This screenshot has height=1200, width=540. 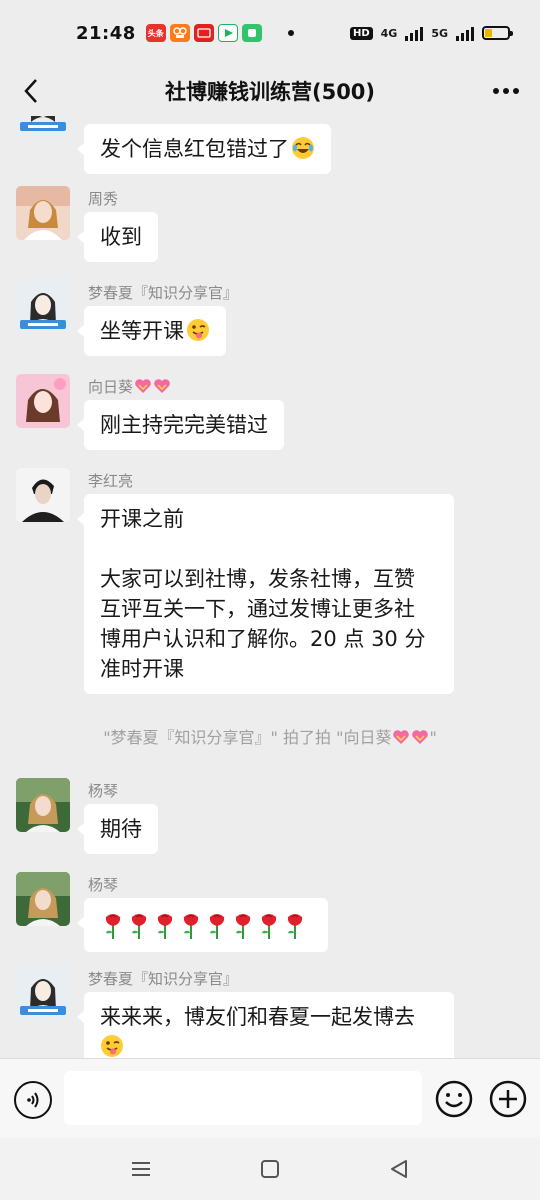 What do you see at coordinates (263, 639) in the screenshot?
I see `message-text: 博用户认识和了解你。20 点 30 分` at bounding box center [263, 639].